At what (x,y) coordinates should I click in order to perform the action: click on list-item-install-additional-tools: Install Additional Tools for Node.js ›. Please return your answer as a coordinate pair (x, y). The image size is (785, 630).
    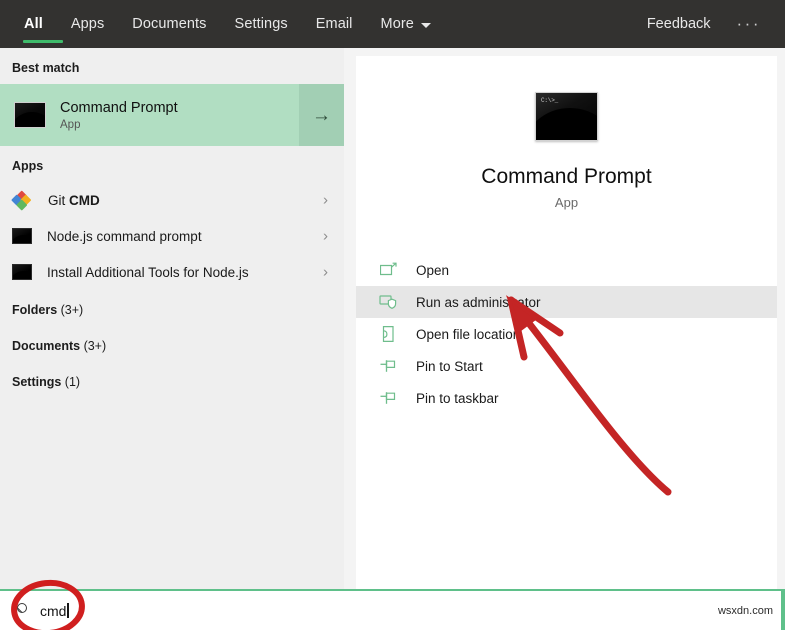
    Looking at the image, I should click on (172, 272).